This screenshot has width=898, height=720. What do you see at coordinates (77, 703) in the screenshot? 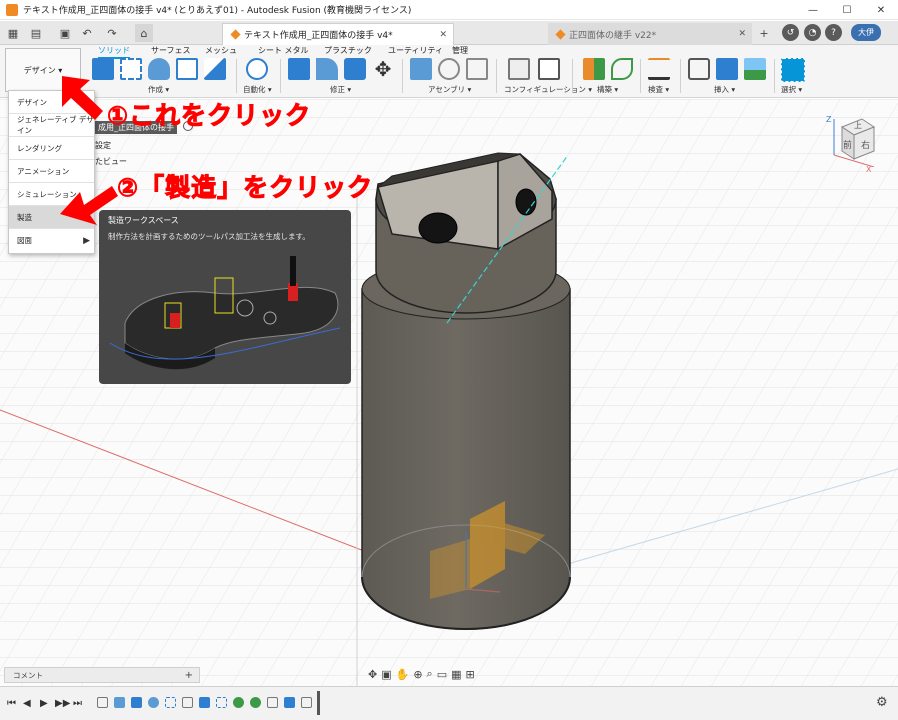
I see `timeline-end-button: ⏭` at bounding box center [77, 703].